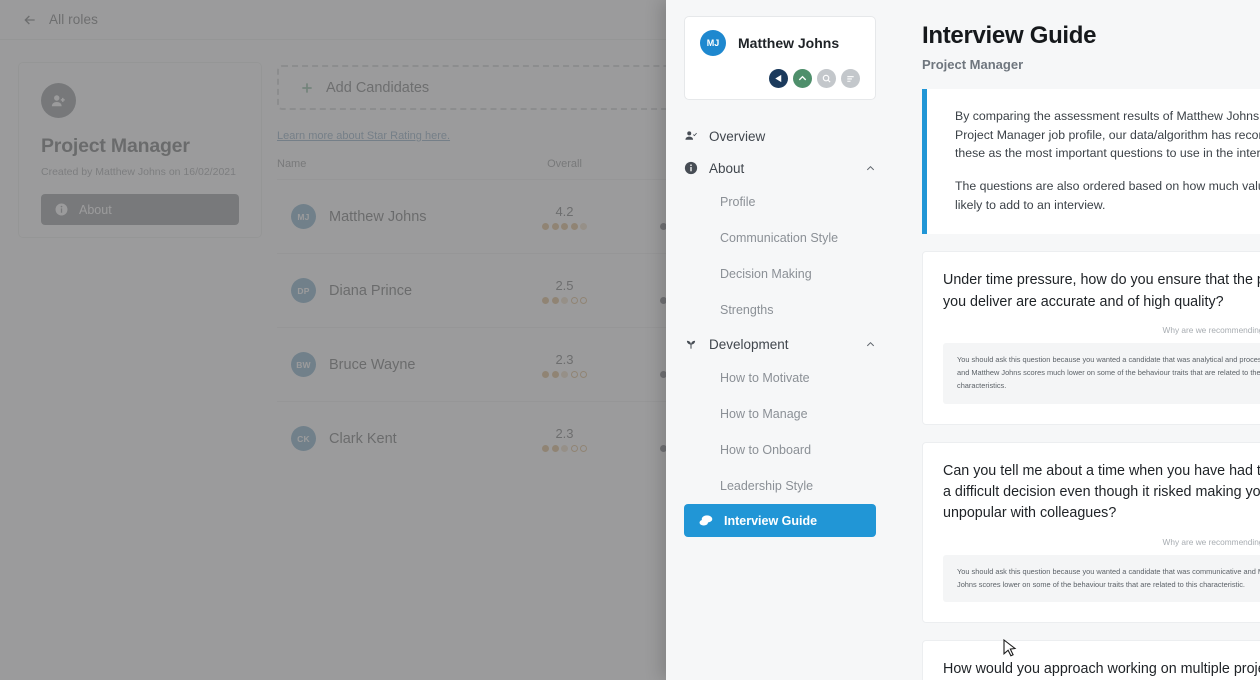 This screenshot has width=1260, height=680. I want to click on role-created-meta: Created by Matthew Johns on 16/02/2021, so click(138, 172).